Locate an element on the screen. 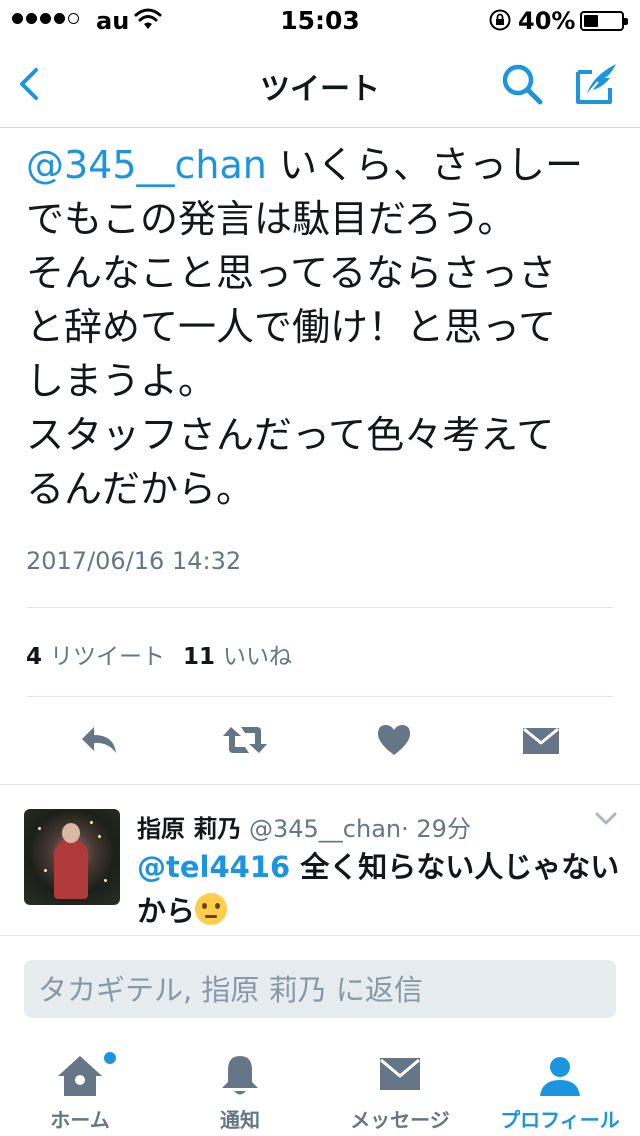 This screenshot has height=1136, width=640. retweet-icon is located at coordinates (245, 740).